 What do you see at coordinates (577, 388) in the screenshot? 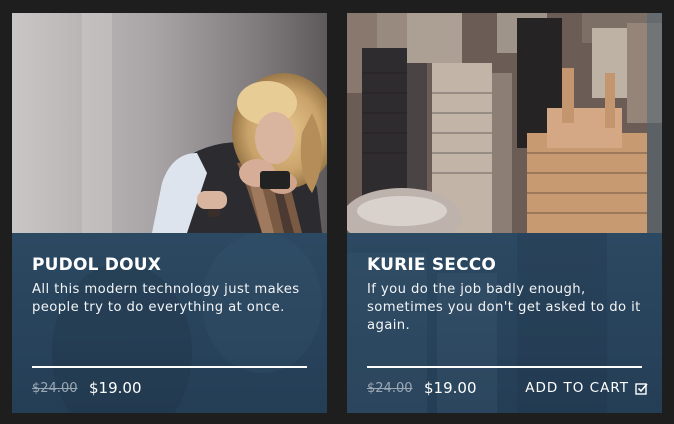
I see `add-to-cart-label: ADD TO CART` at bounding box center [577, 388].